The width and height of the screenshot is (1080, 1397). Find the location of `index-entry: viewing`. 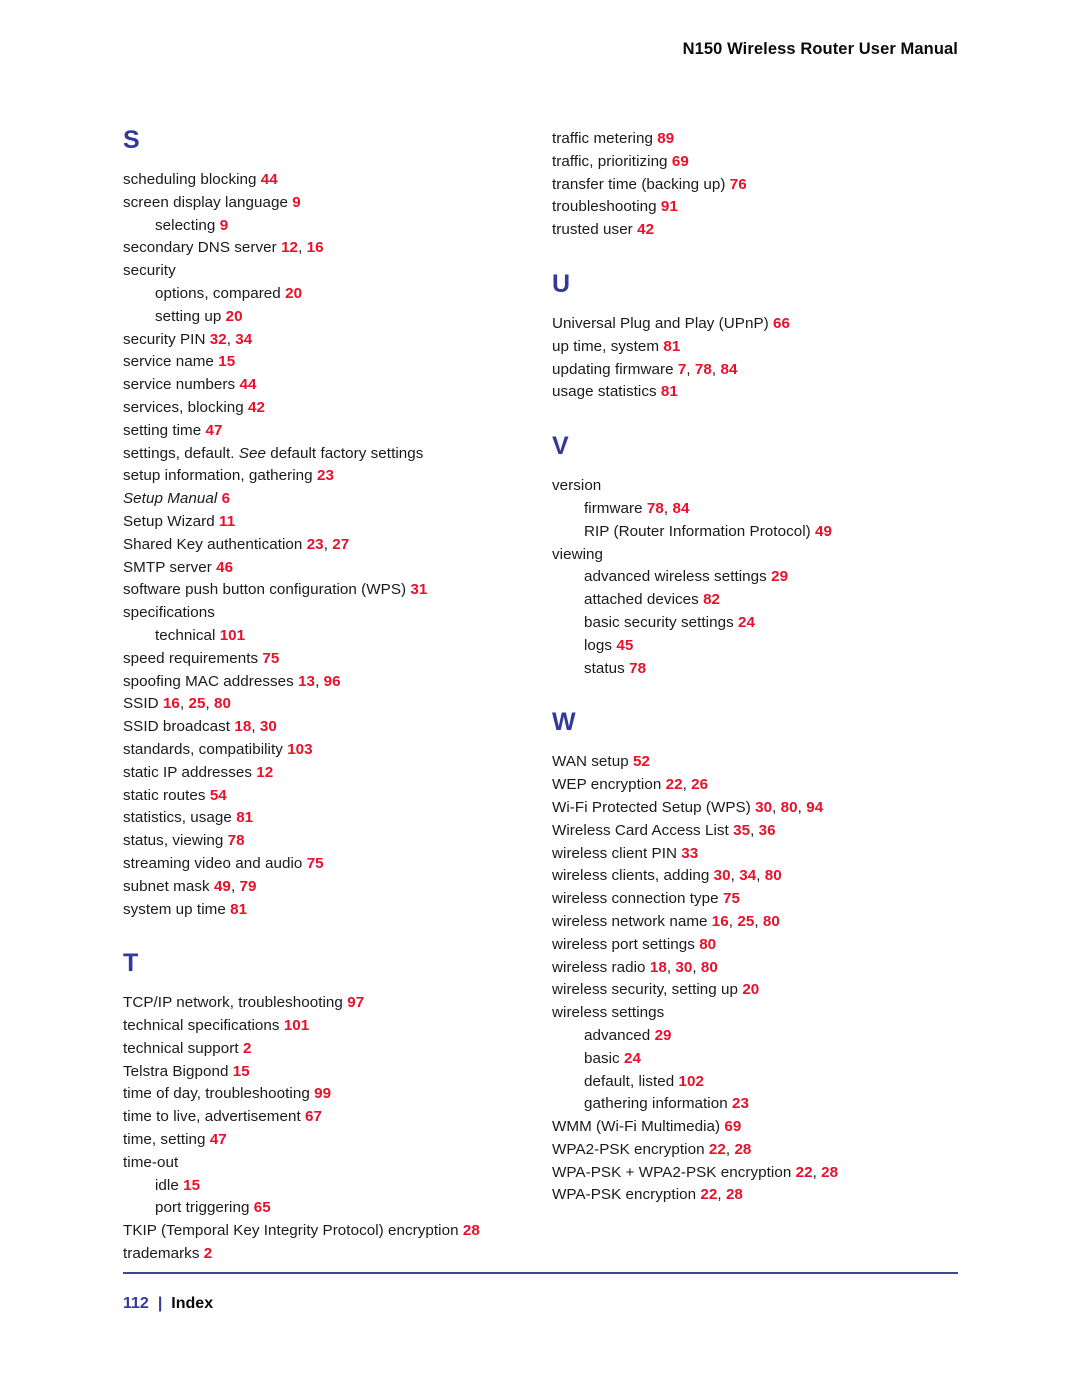

index-entry: viewing is located at coordinates (752, 555).